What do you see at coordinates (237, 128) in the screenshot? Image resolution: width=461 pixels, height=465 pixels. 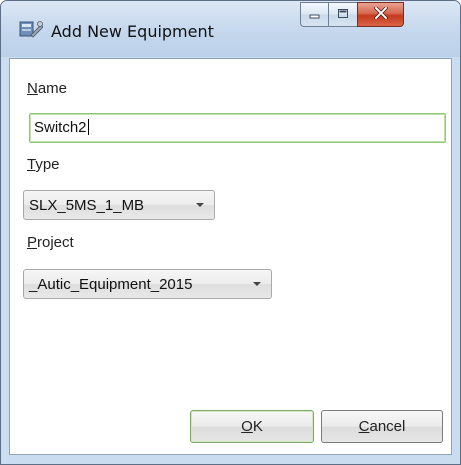 I see `name-input: Switch2` at bounding box center [237, 128].